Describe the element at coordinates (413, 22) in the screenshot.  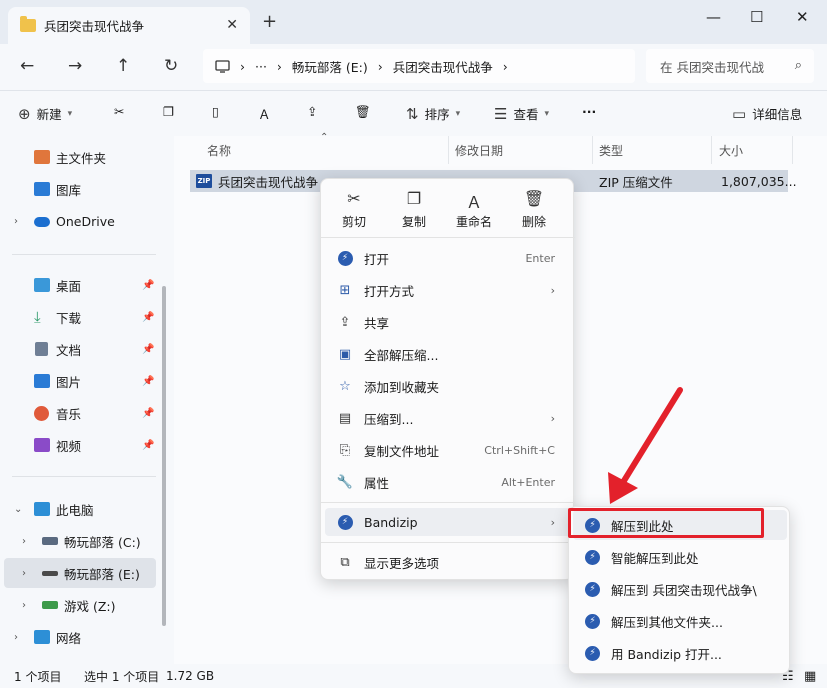
I see `title-bar: 兵团突击现代战争 ✕ + — ☐ ✕` at that location.